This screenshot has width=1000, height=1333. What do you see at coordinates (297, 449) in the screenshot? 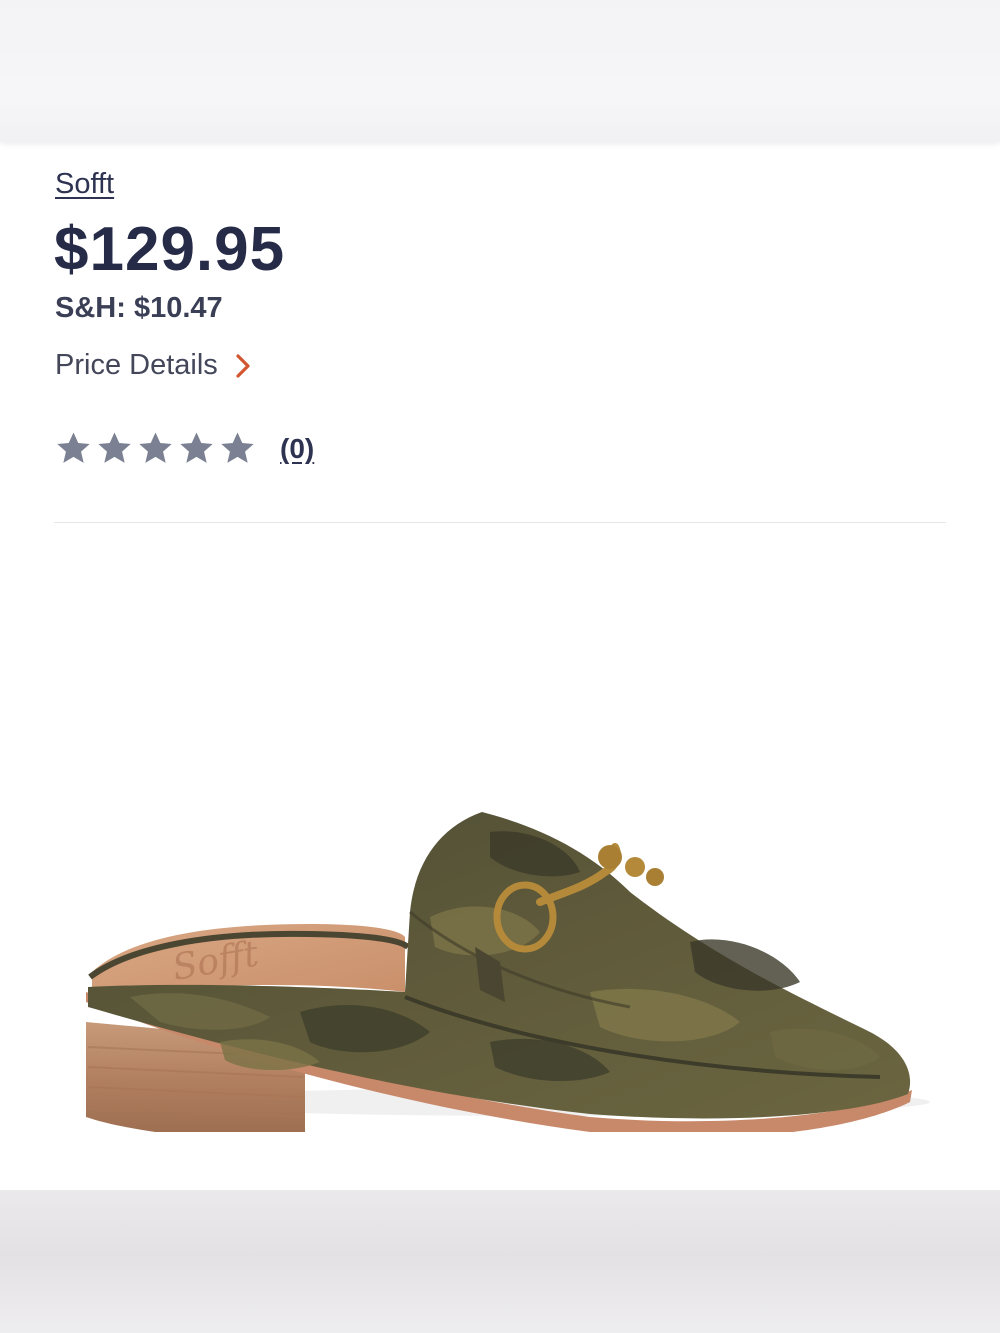
I see `review-count-link: (0)` at bounding box center [297, 449].